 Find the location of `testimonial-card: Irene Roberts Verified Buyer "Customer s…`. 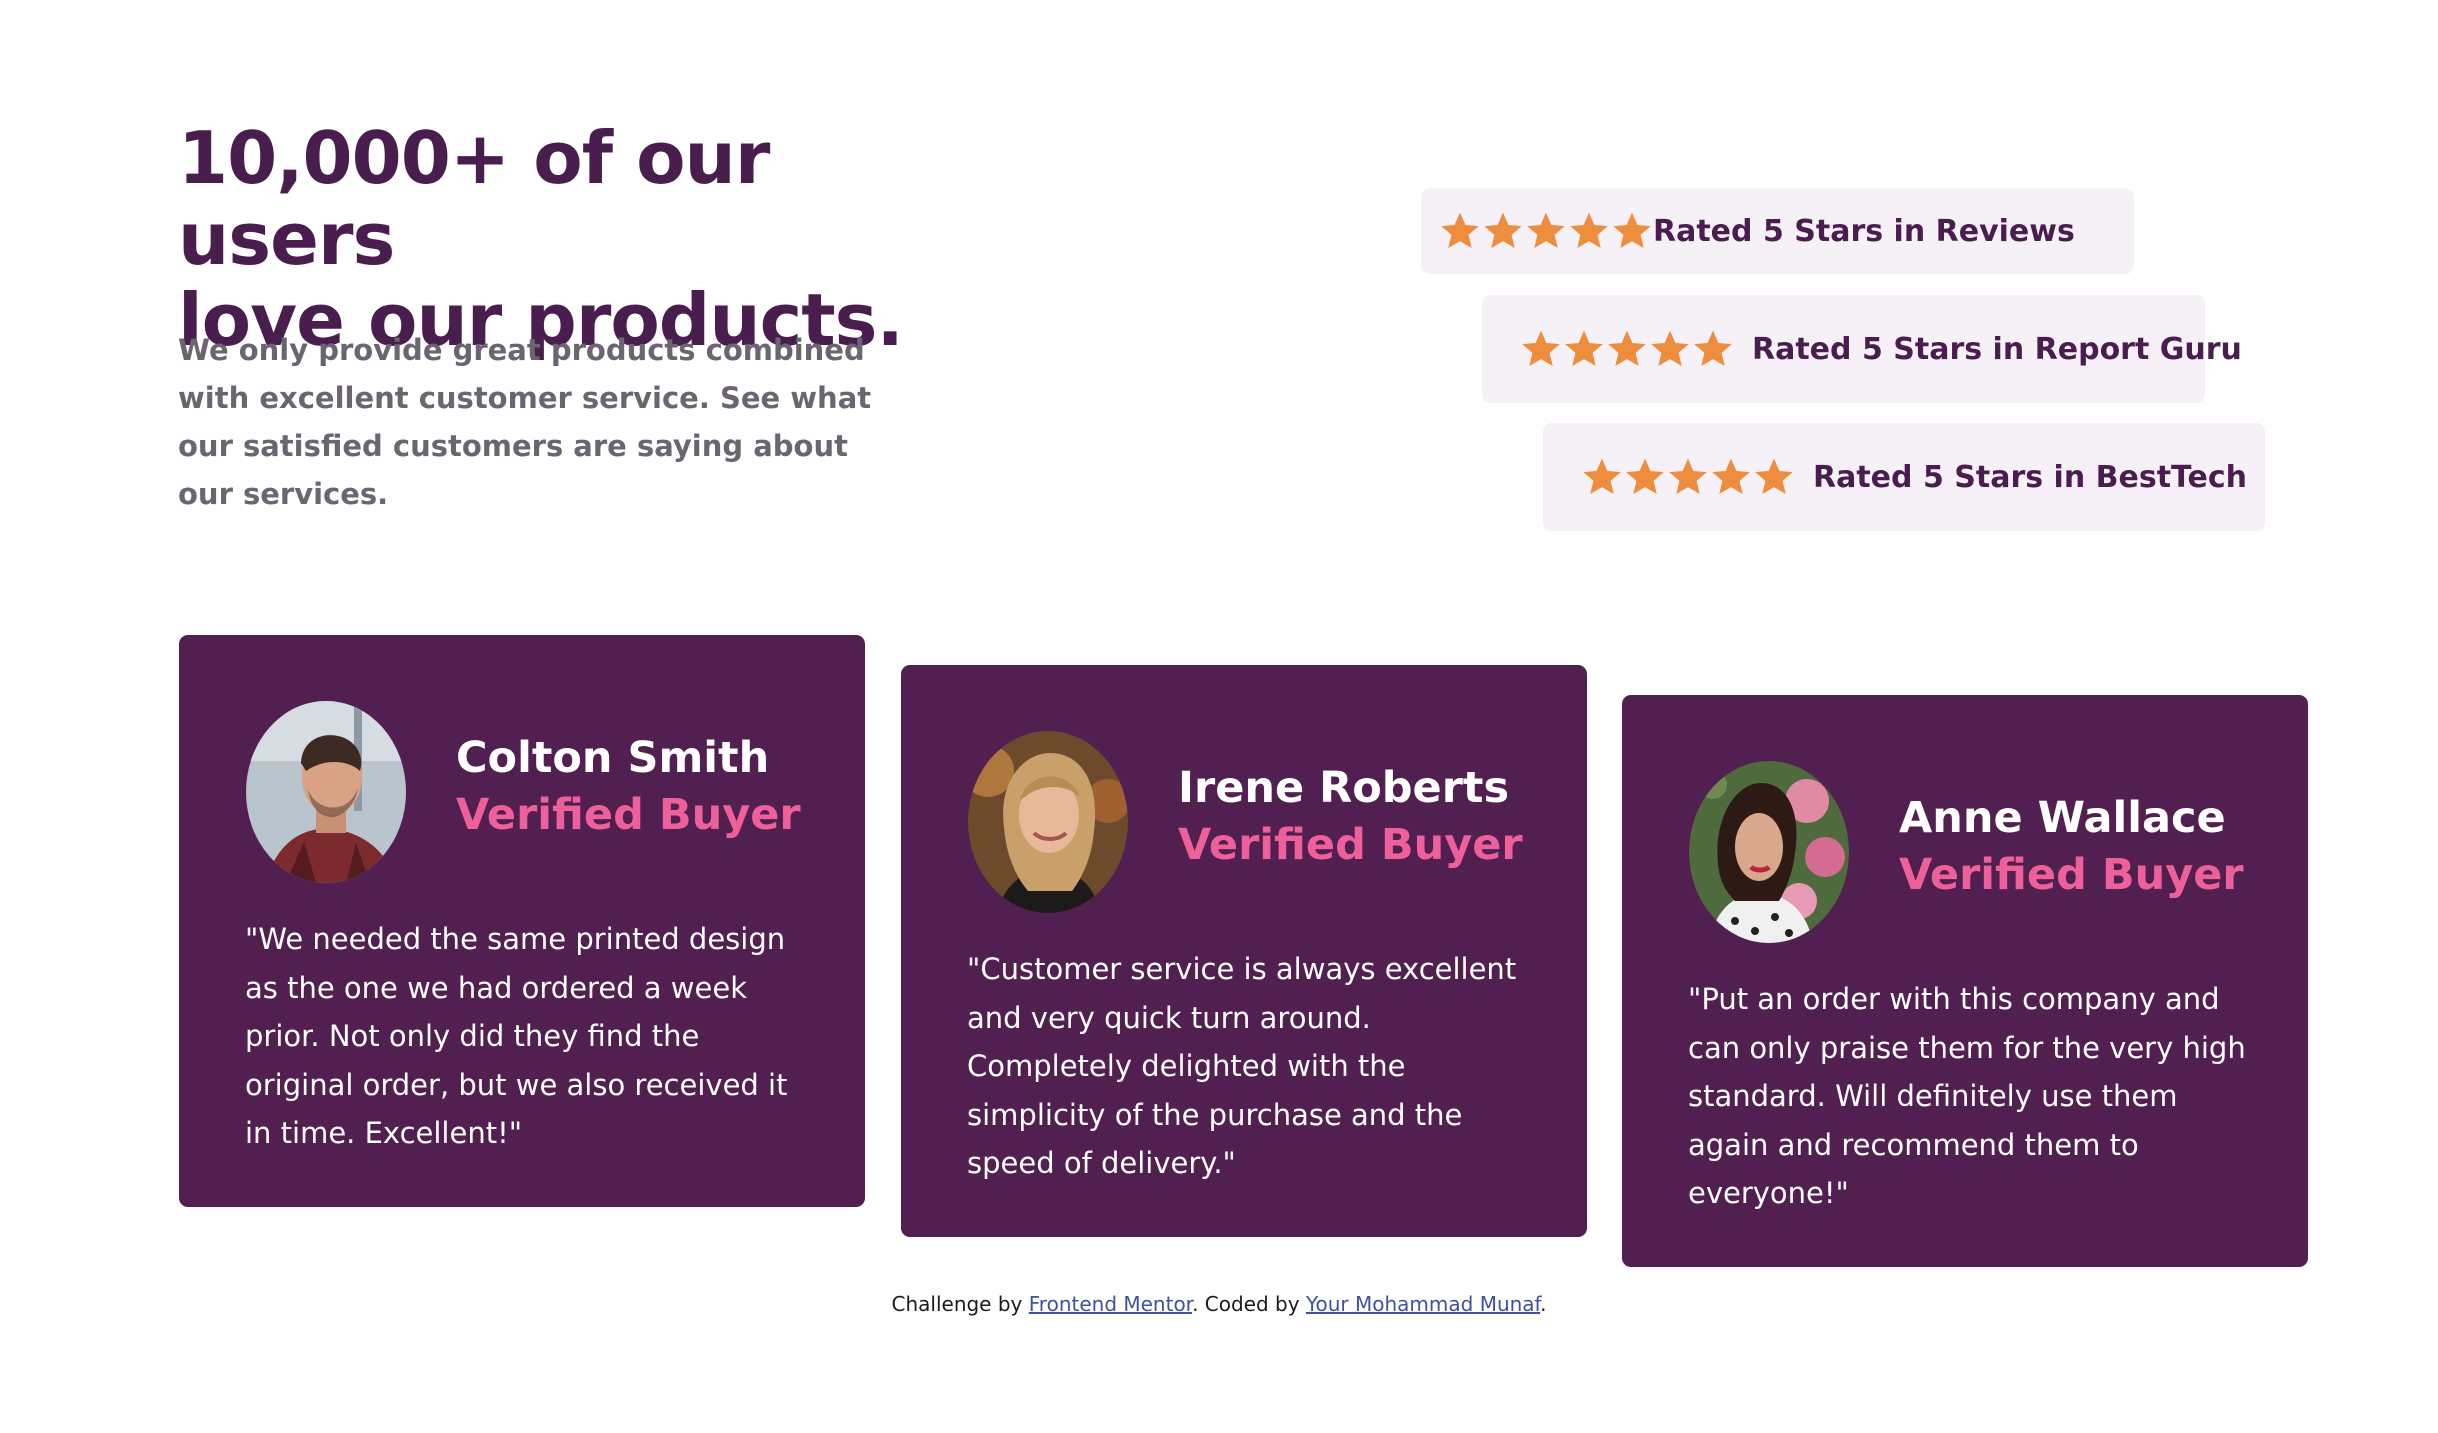

testimonial-card: Irene Roberts Verified Buyer "Customer s… is located at coordinates (1244, 951).